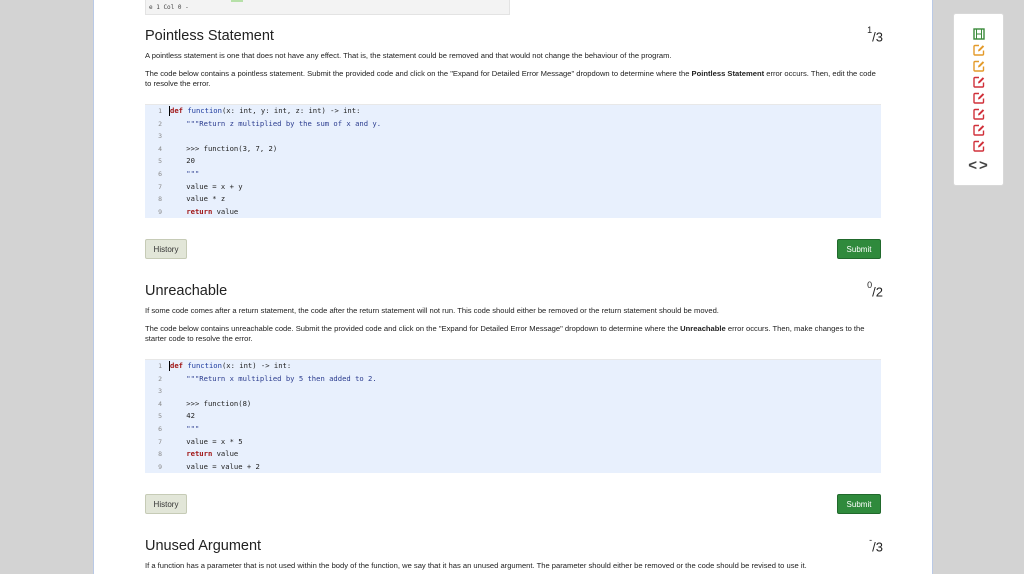 Image resolution: width=1024 pixels, height=574 pixels. What do you see at coordinates (875, 35) in the screenshot?
I see `score: 1/3` at bounding box center [875, 35].